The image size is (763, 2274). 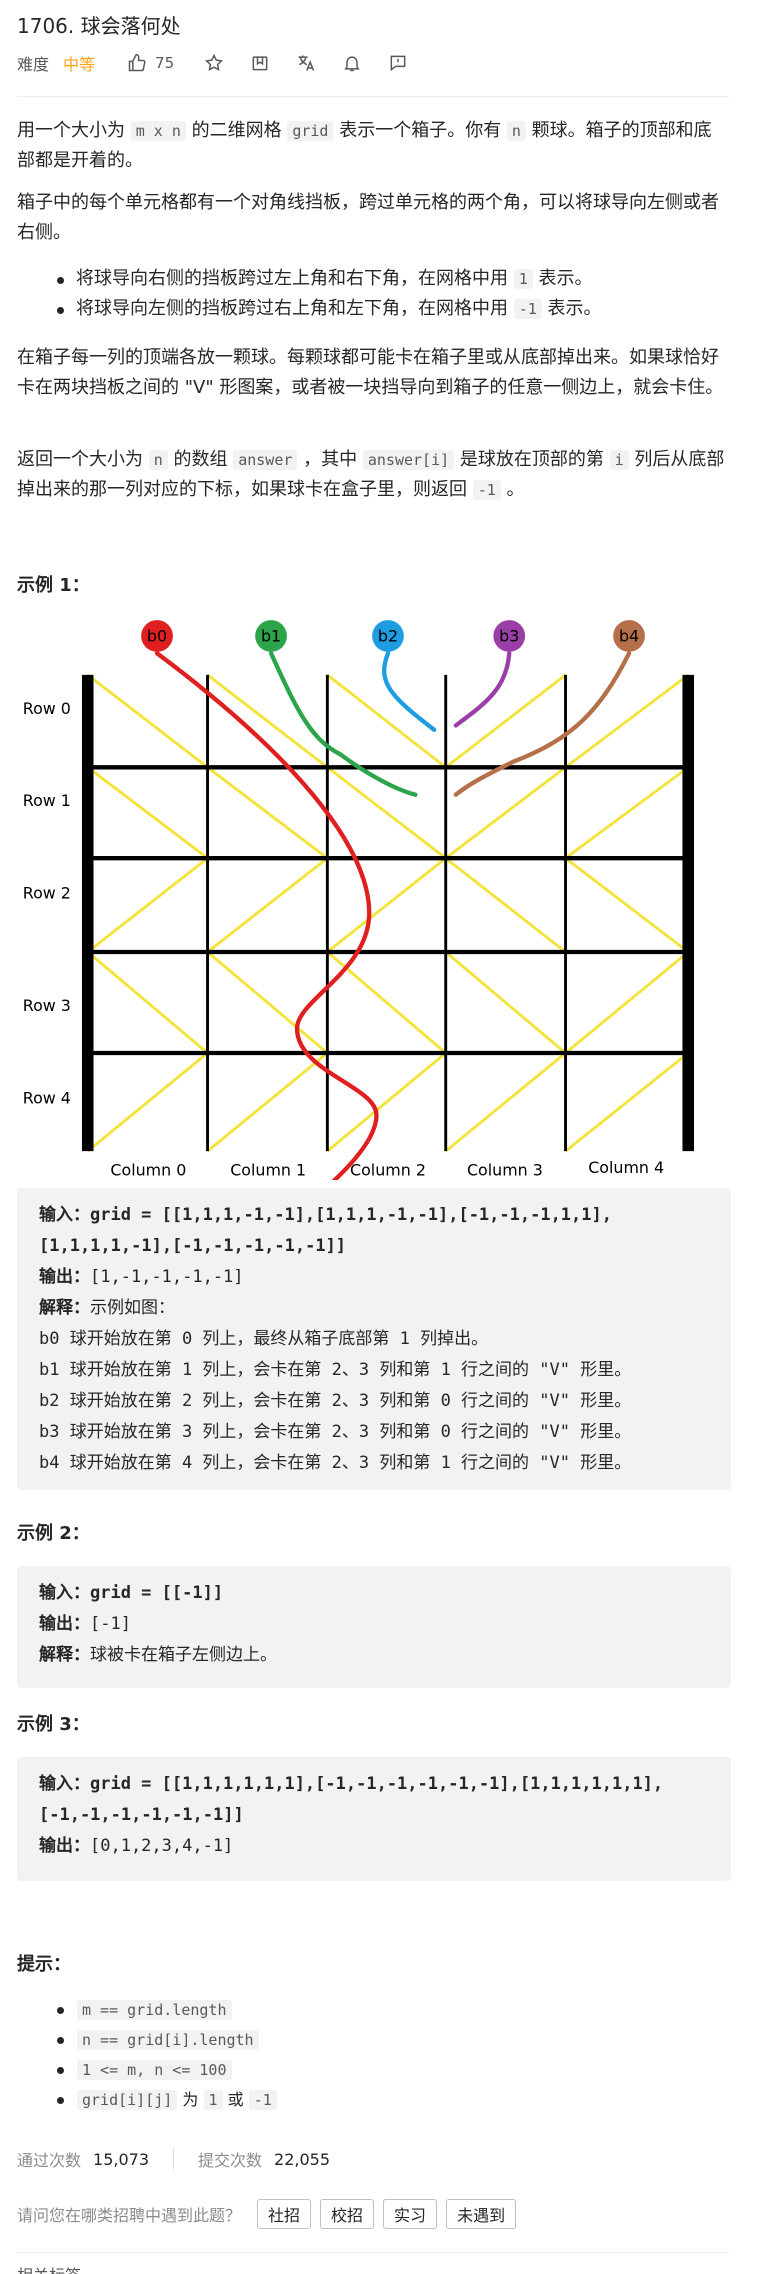 I want to click on column-label: Column 0, so click(x=148, y=1170).